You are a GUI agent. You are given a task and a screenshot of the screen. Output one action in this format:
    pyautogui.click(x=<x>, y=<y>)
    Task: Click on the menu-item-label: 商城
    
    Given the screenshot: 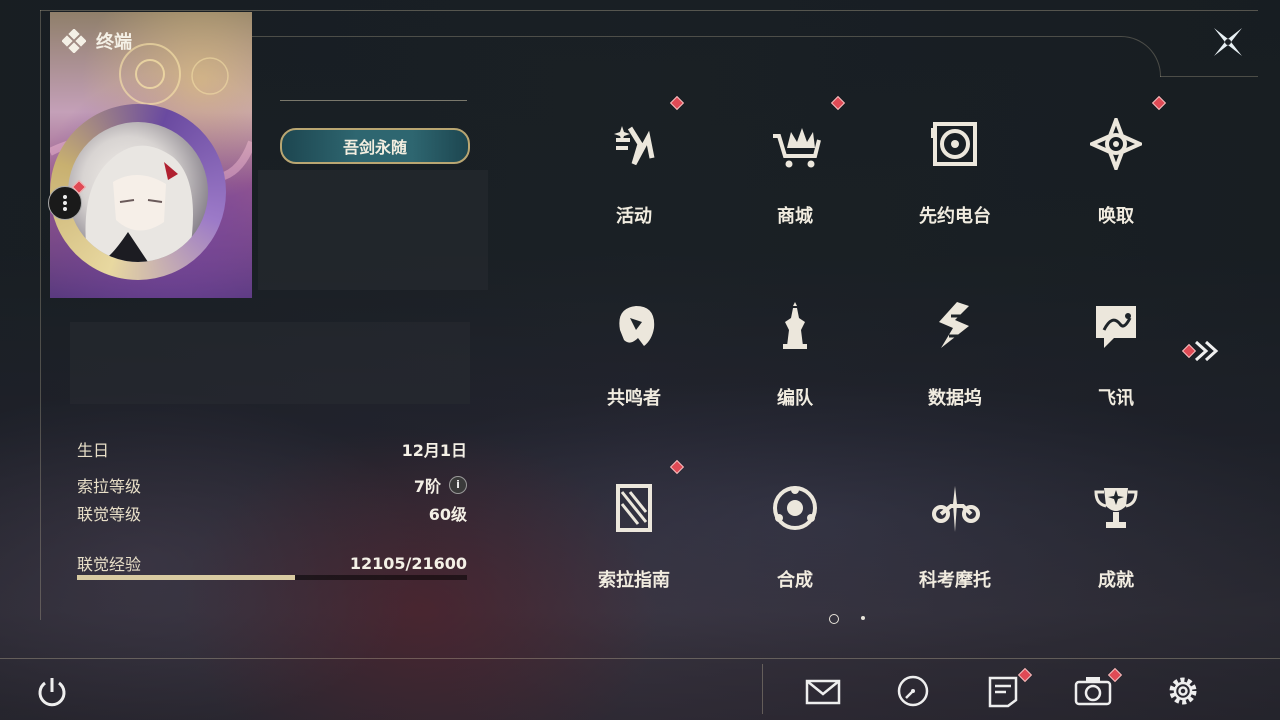 What is the action you would take?
    pyautogui.click(x=795, y=216)
    